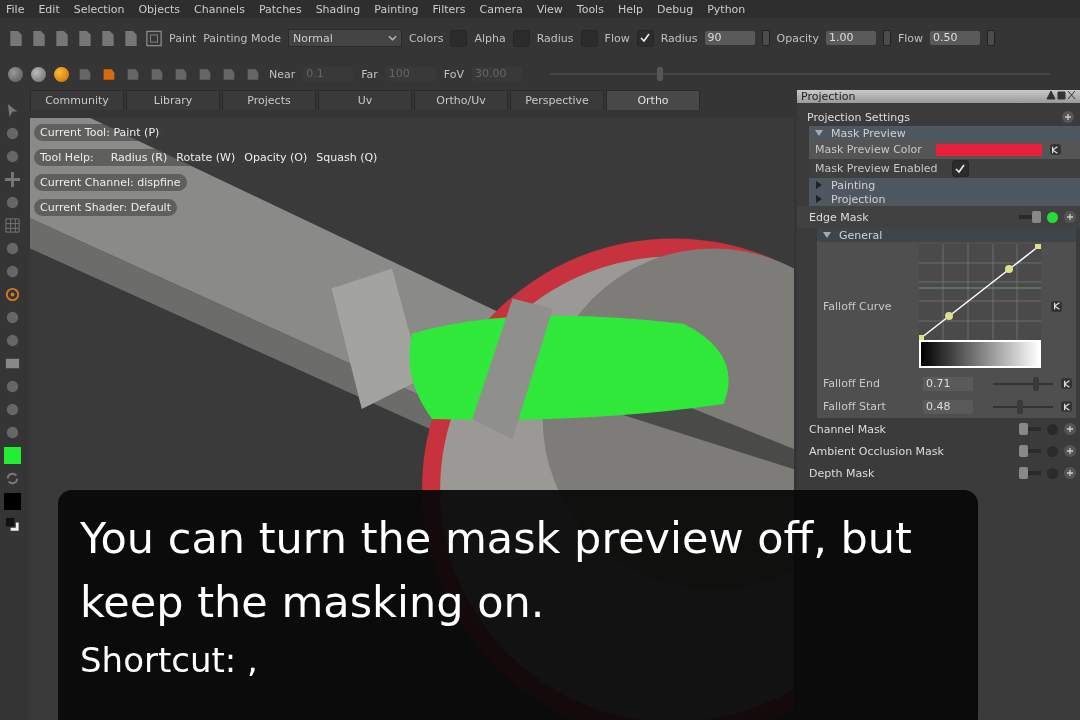 The width and height of the screenshot is (1080, 720). I want to click on menu-item: View, so click(549, 9).